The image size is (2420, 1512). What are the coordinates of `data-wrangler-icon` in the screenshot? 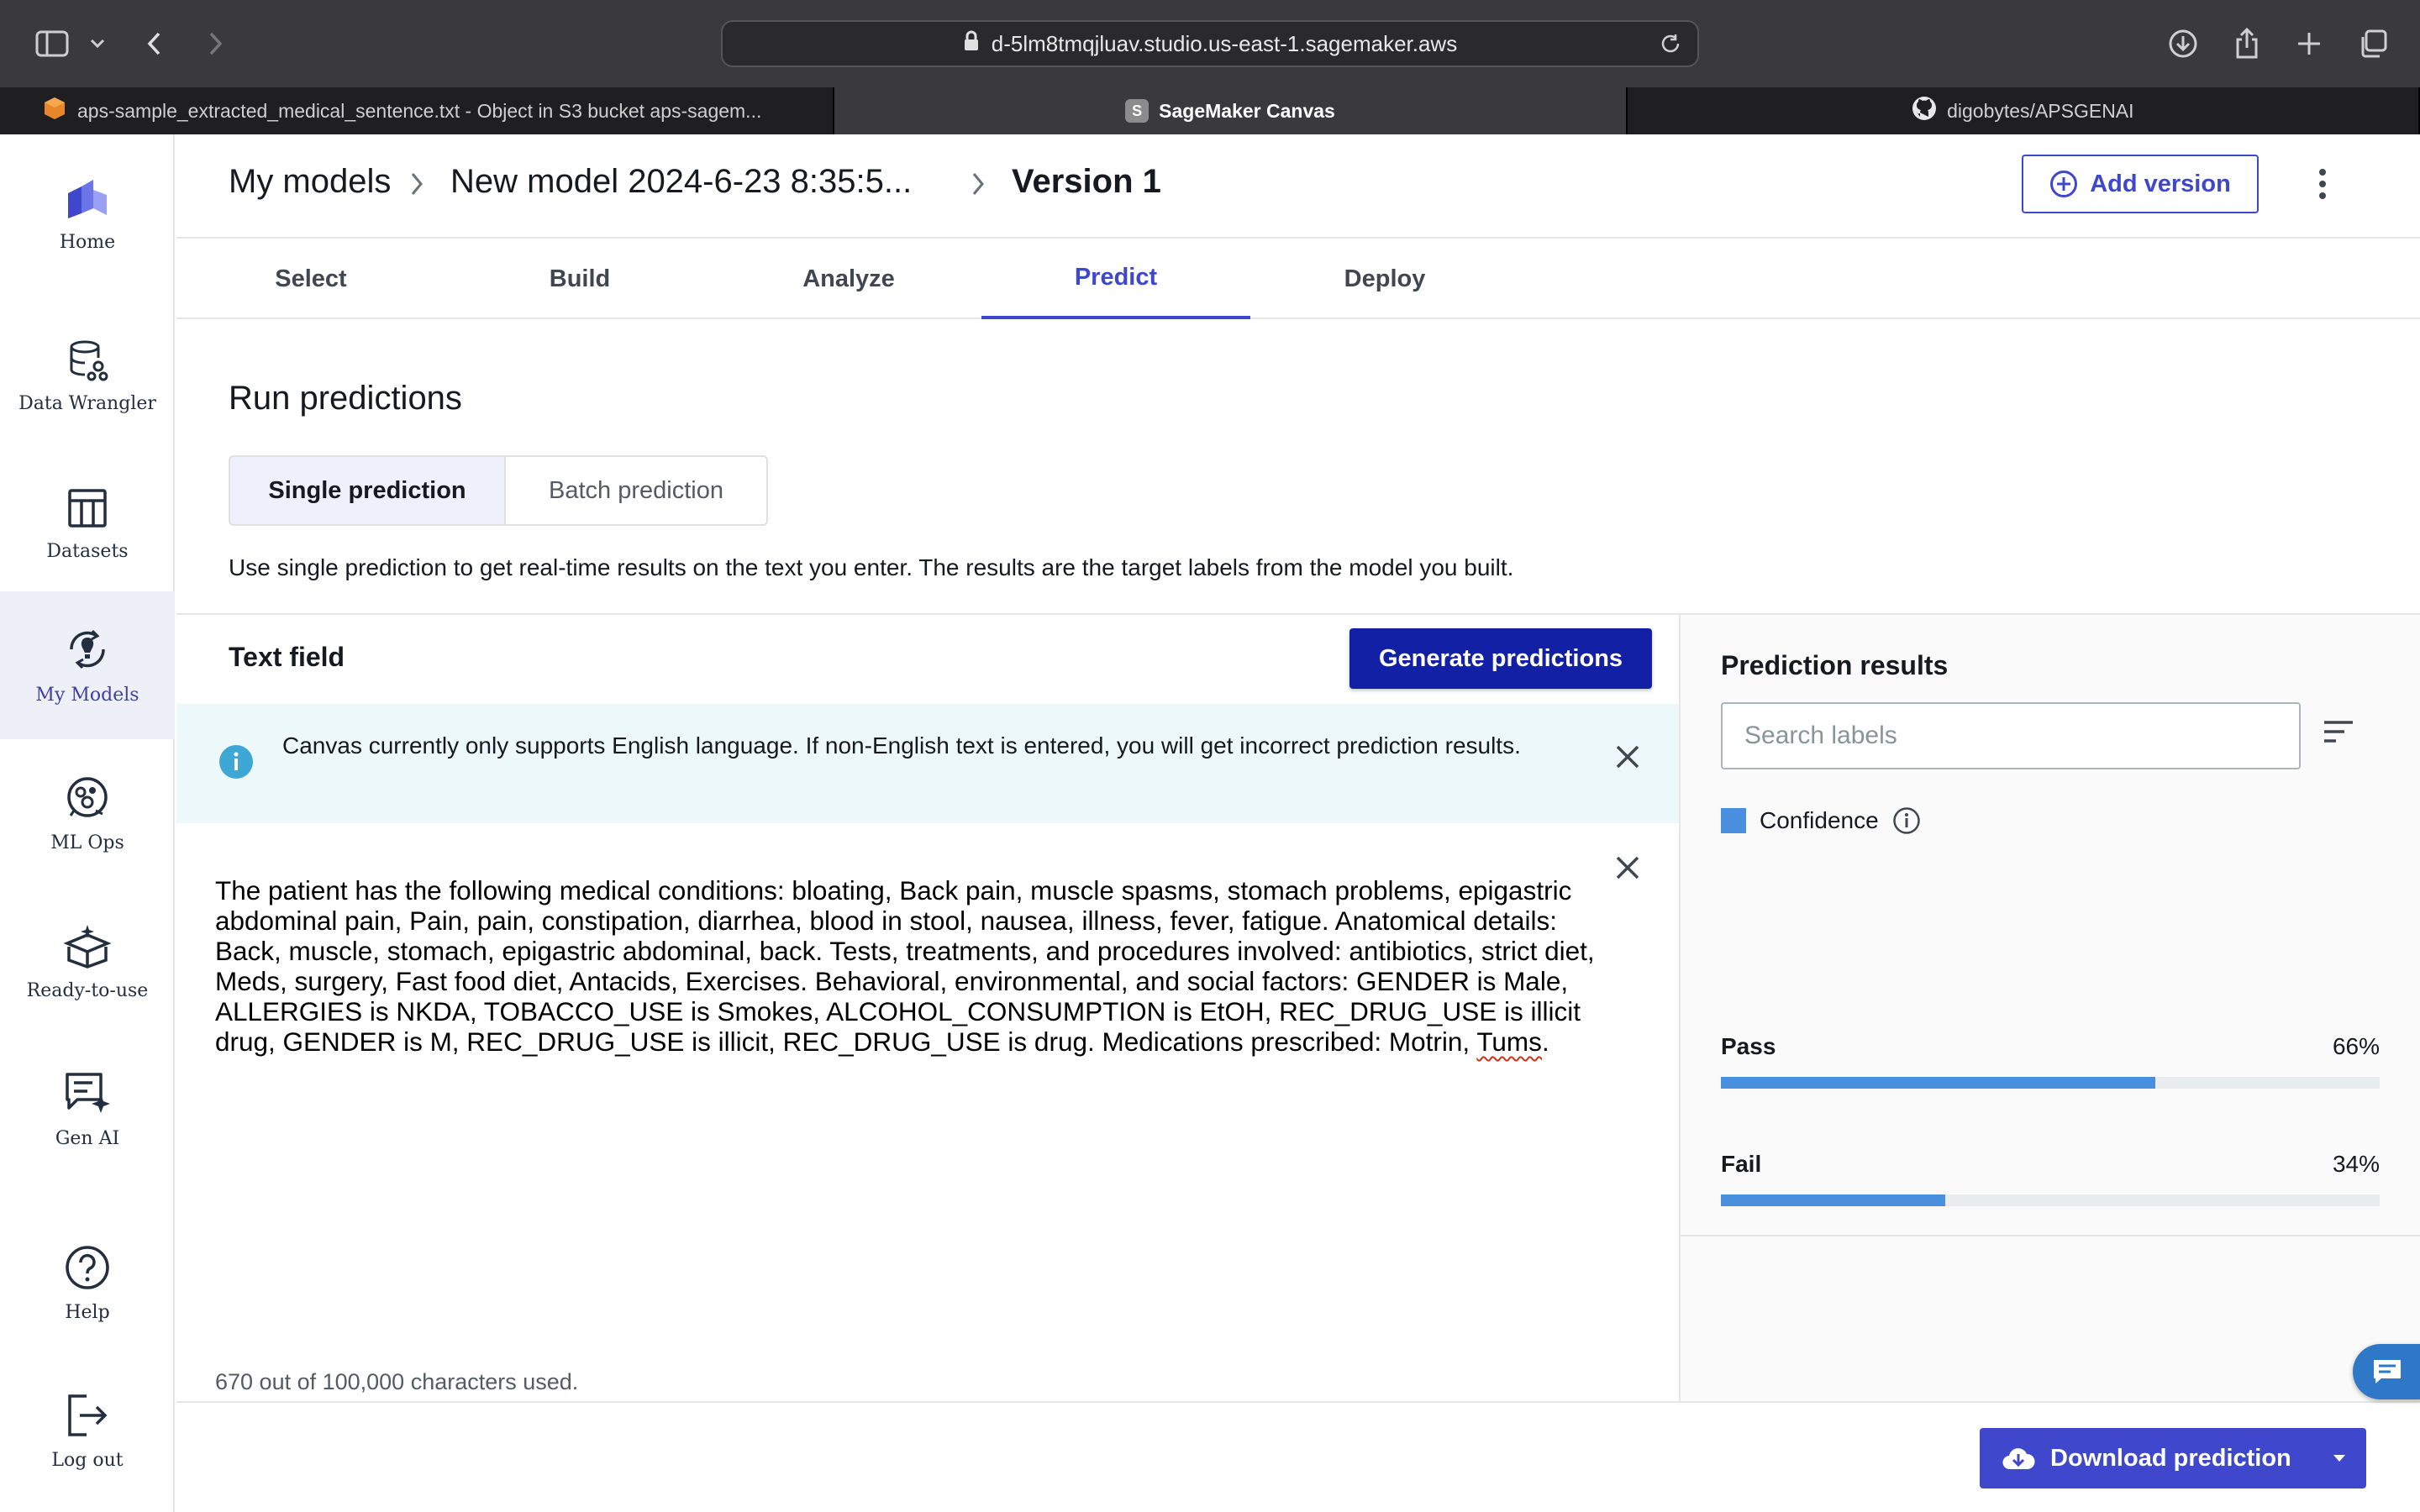 It's located at (89, 360).